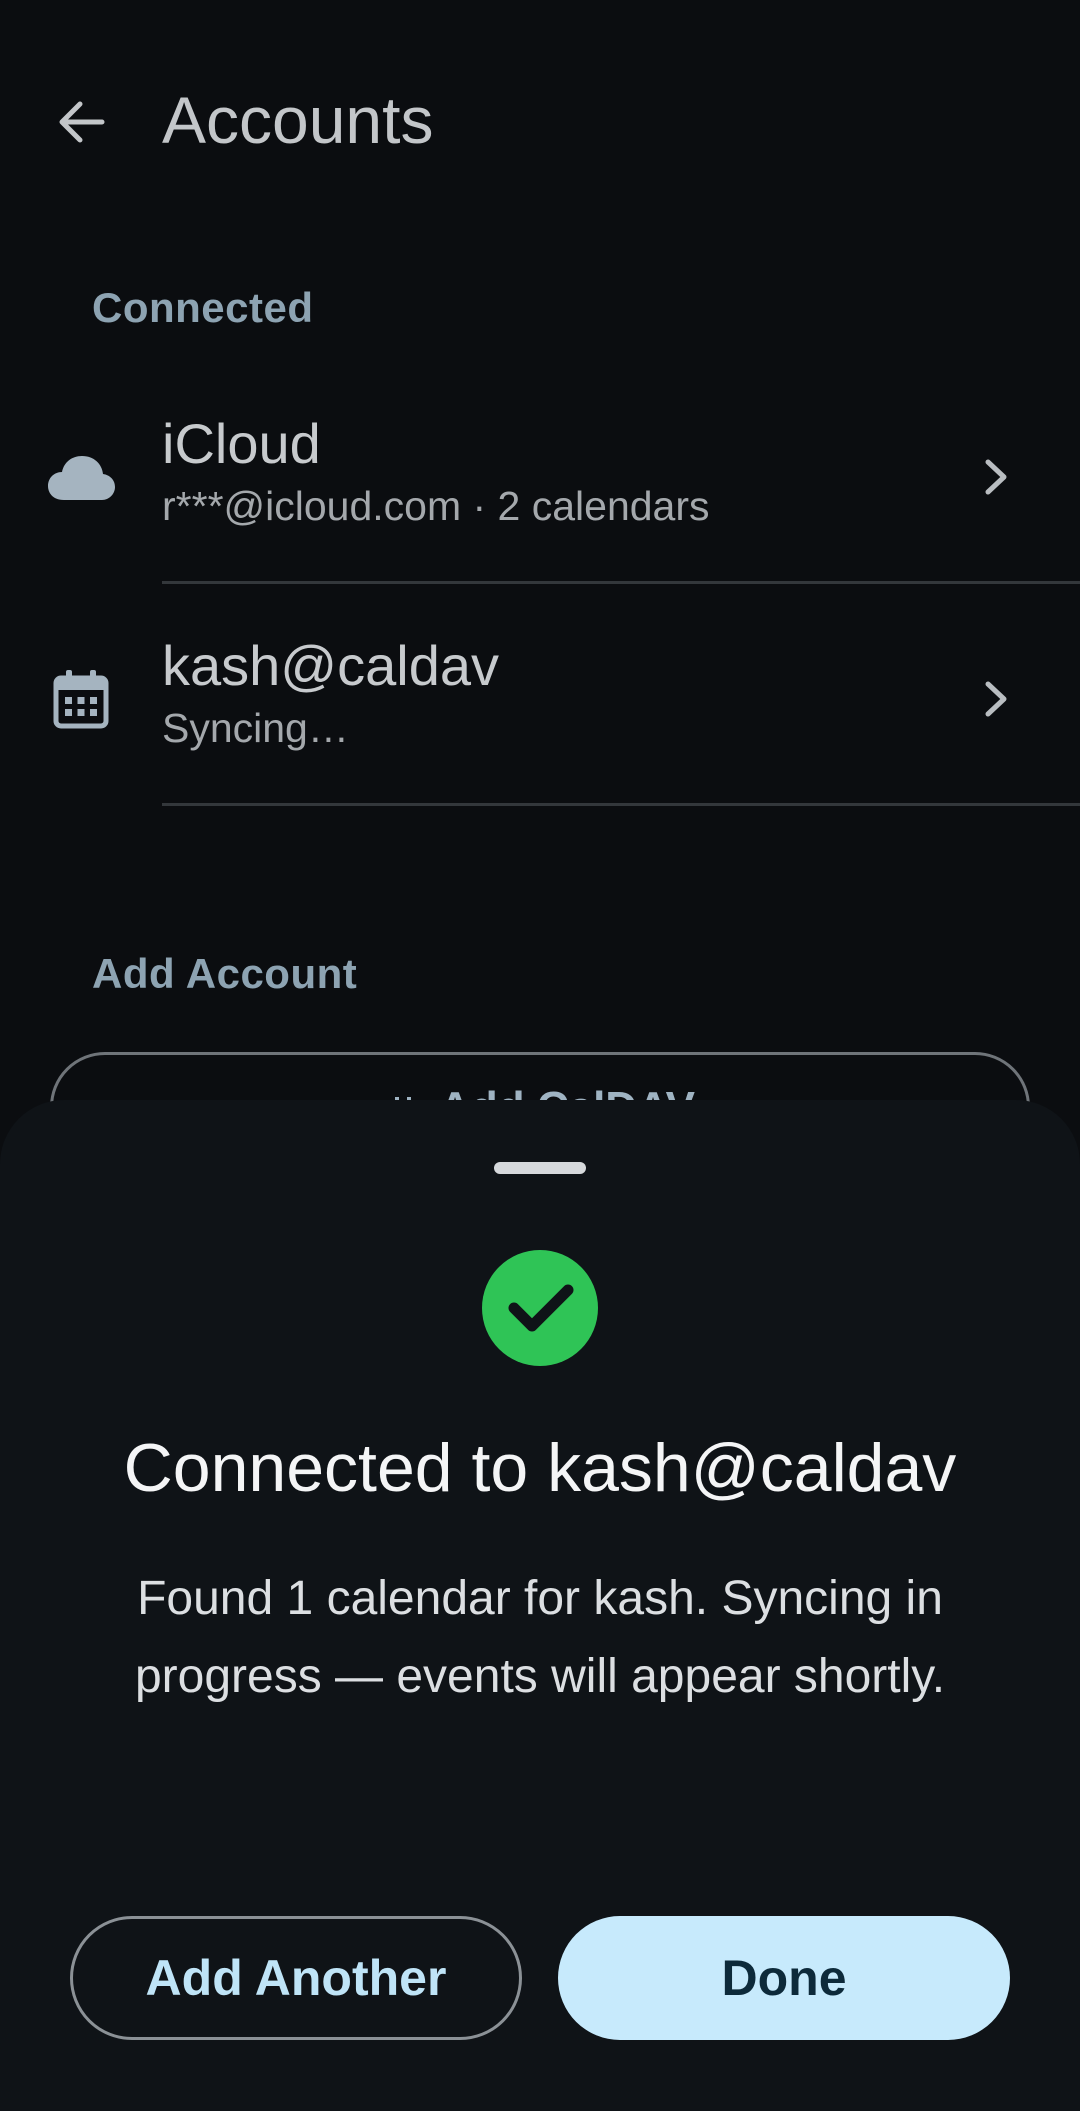 Image resolution: width=1080 pixels, height=2111 pixels. Describe the element at coordinates (621, 804) in the screenshot. I see `row-divider` at that location.